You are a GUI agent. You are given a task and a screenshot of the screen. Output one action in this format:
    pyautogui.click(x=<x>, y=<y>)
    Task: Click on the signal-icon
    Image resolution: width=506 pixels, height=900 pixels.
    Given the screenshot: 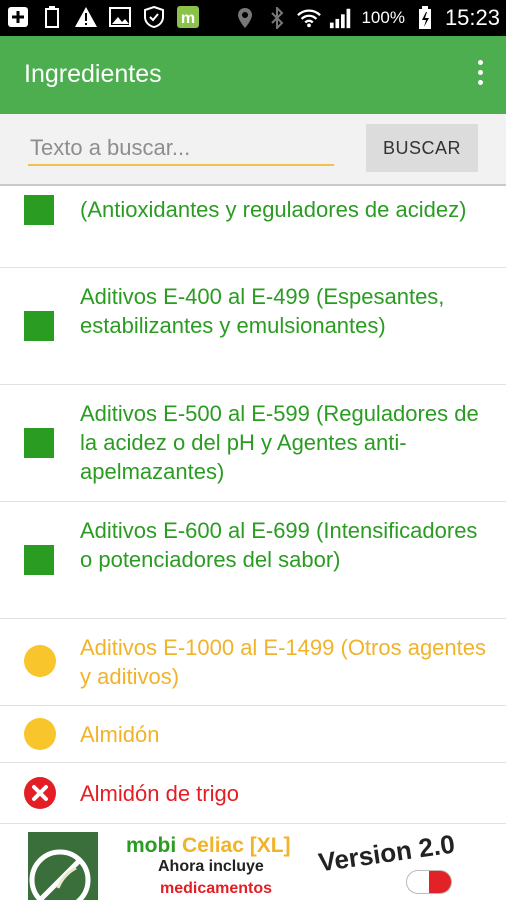 What is the action you would take?
    pyautogui.click(x=341, y=18)
    